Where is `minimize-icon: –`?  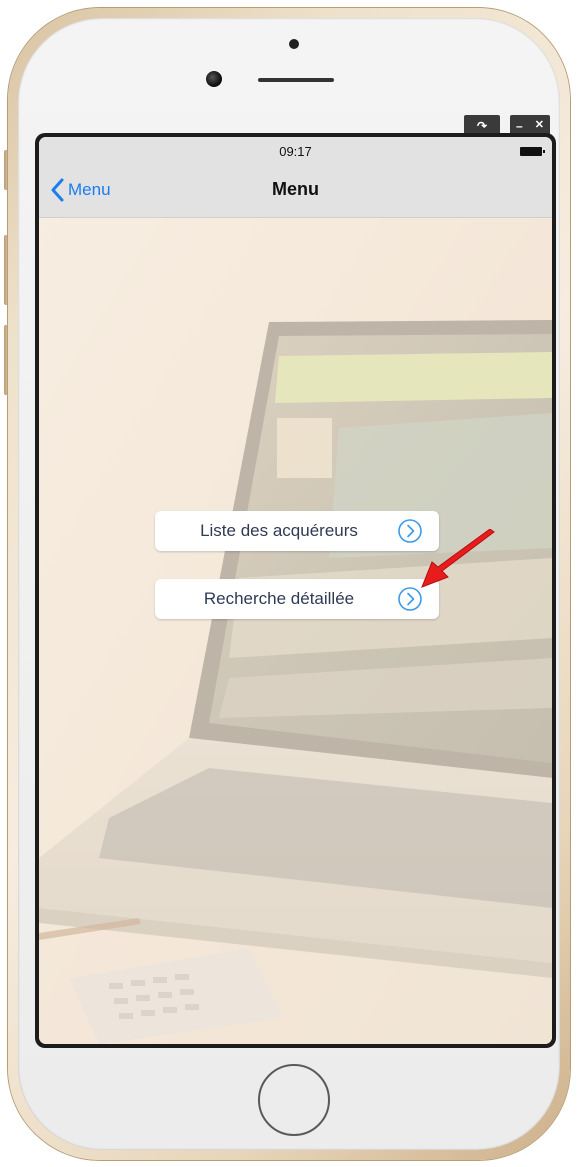 minimize-icon: – is located at coordinates (519, 126).